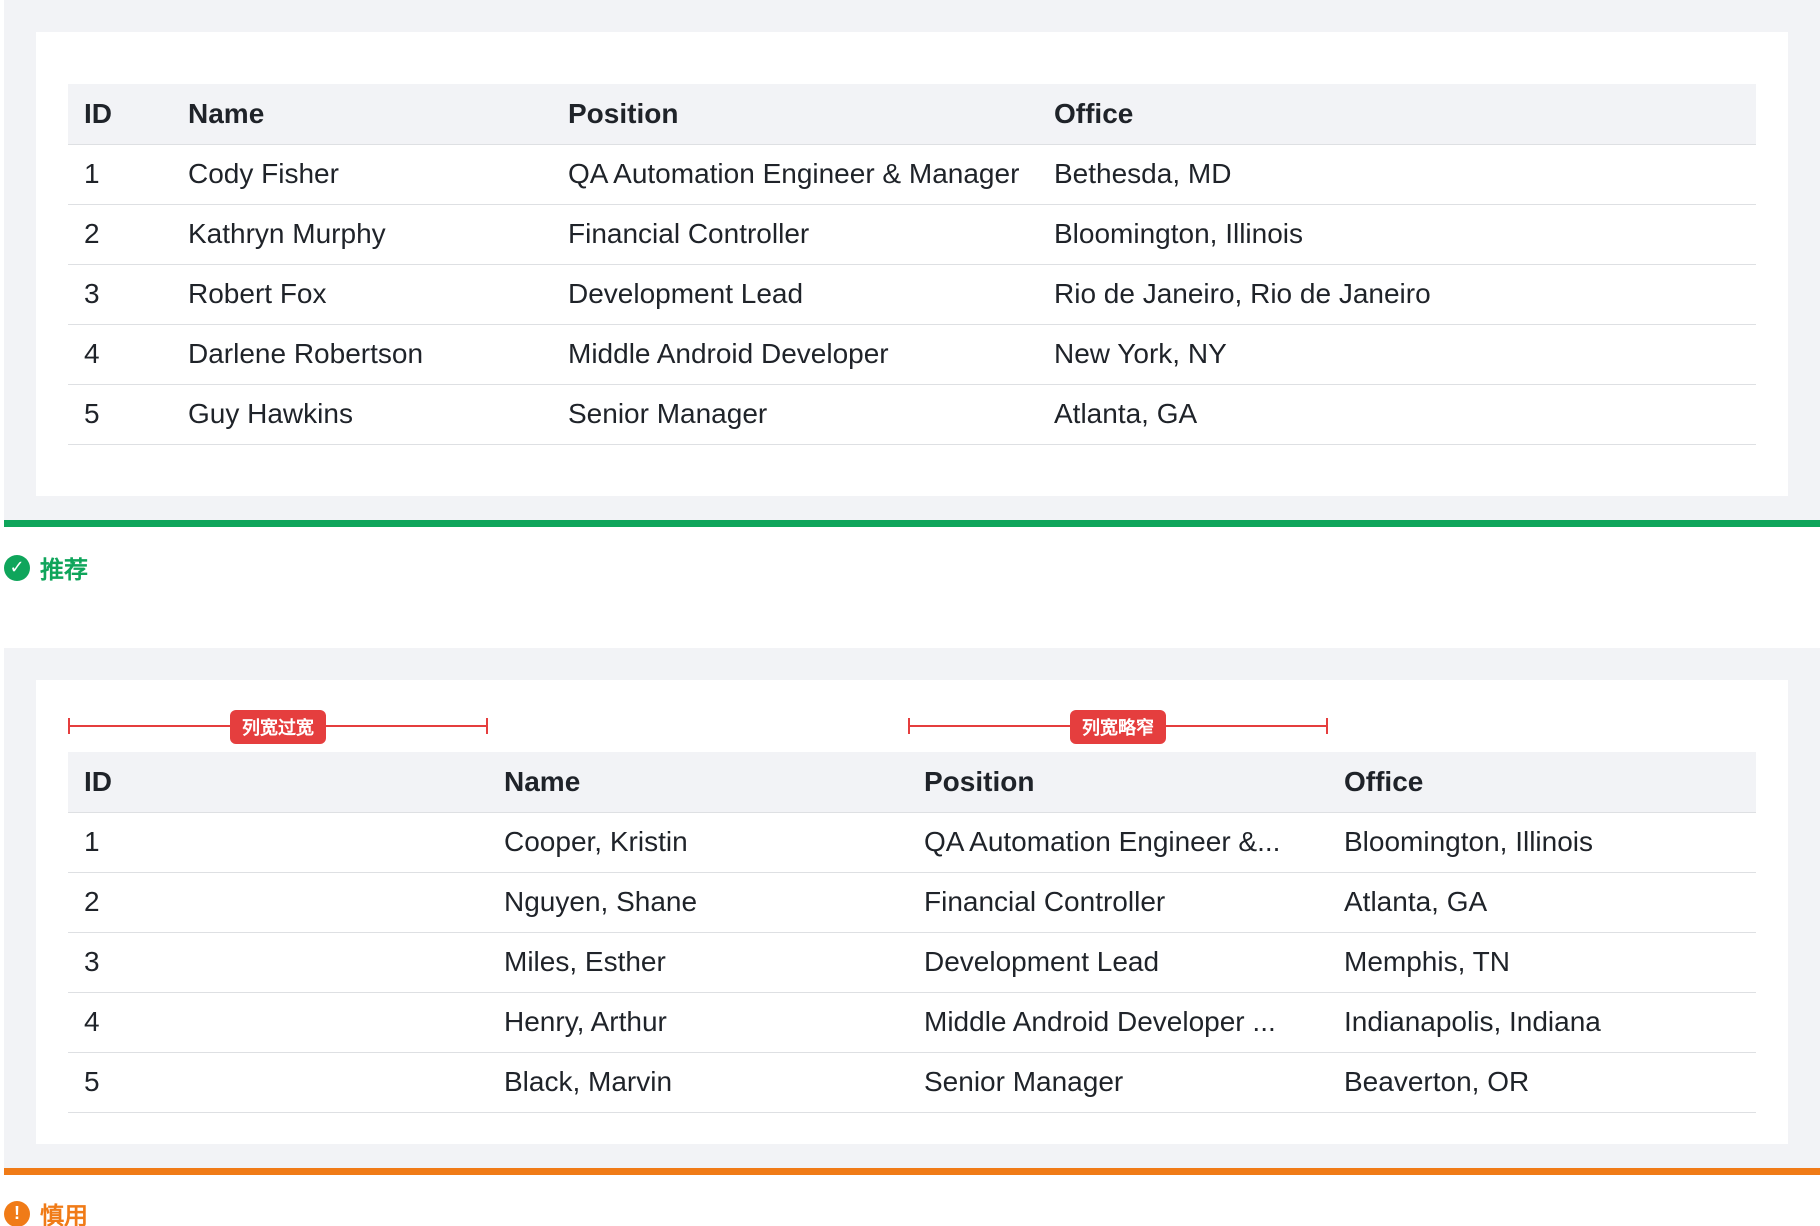  What do you see at coordinates (1397, 174) in the screenshot?
I see `cell-office: Bethesda, MD` at bounding box center [1397, 174].